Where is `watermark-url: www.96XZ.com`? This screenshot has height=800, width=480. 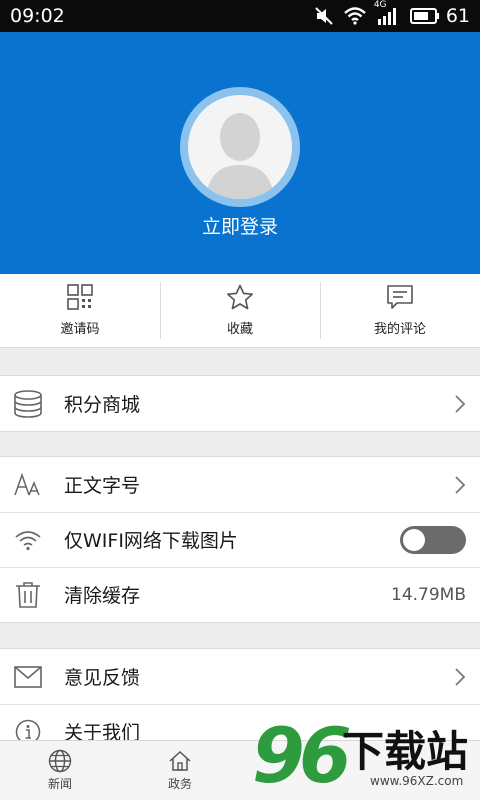 watermark-url: www.96XZ.com is located at coordinates (417, 781).